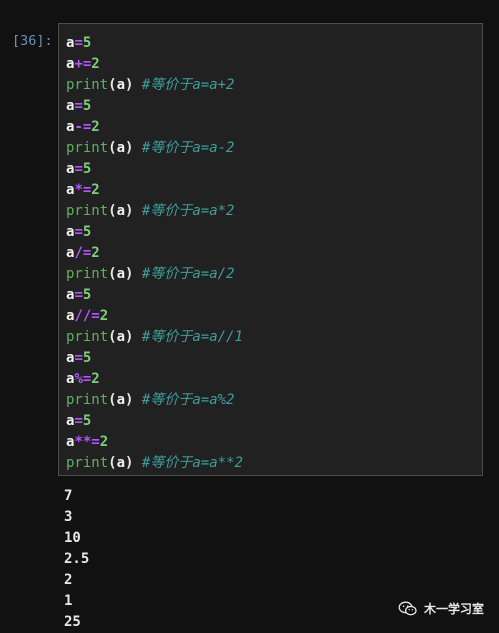 The height and width of the screenshot is (633, 499). I want to click on code-token-comment: #等价于a=a%2, so click(188, 400).